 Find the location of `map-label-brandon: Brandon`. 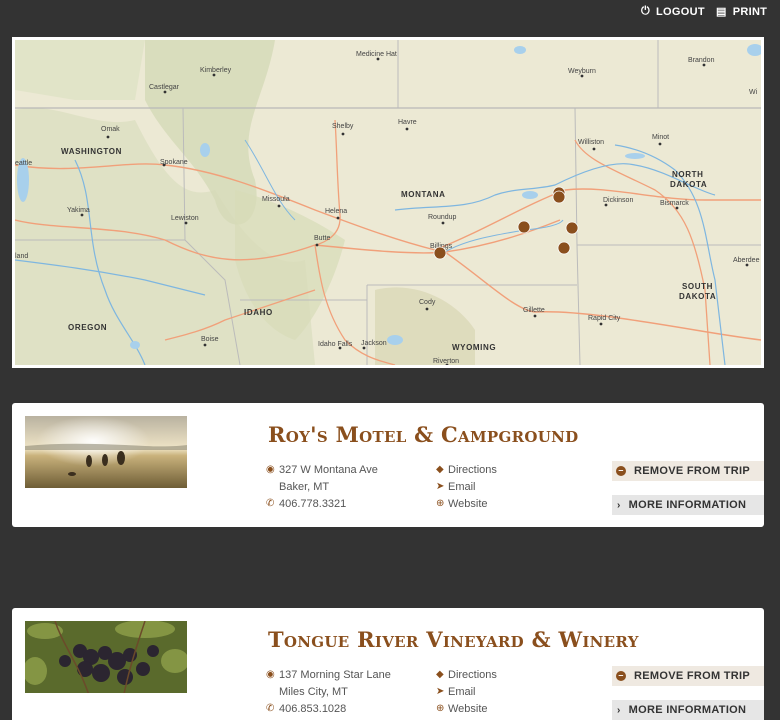

map-label-brandon: Brandon is located at coordinates (701, 60).